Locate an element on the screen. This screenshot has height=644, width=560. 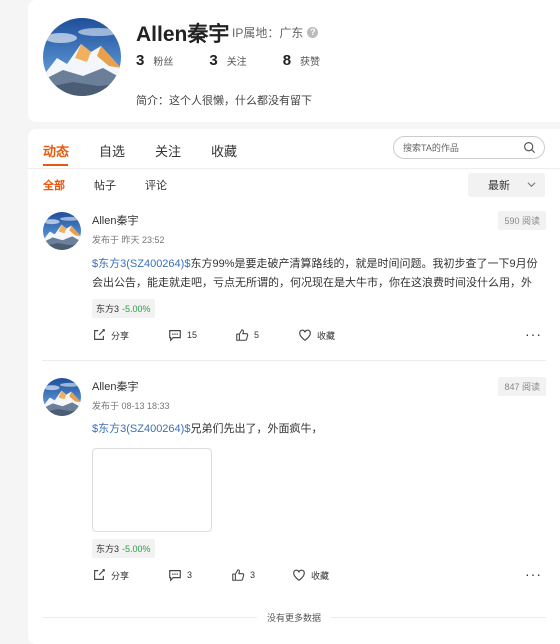
profile-stats: 3 粉丝 3 关注 8 获赞 is located at coordinates (246, 60).